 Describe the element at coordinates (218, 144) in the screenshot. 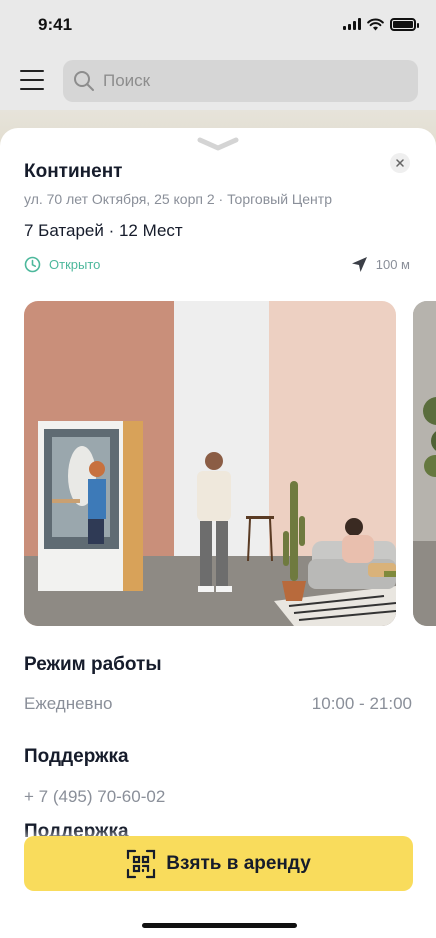

I see `chevron-down-icon` at that location.